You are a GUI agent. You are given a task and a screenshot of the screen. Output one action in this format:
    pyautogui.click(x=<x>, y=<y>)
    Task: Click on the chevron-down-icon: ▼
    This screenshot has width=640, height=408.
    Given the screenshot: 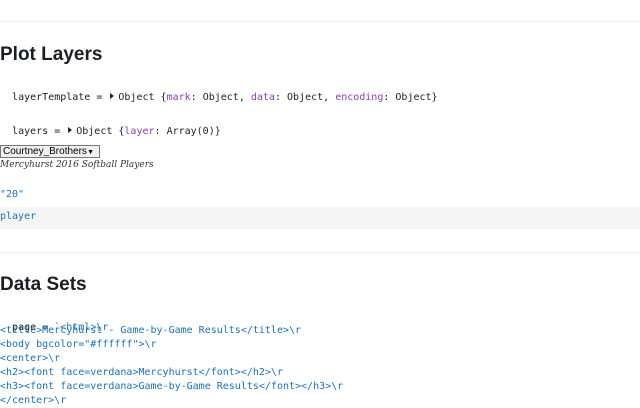 What is the action you would take?
    pyautogui.click(x=90, y=152)
    